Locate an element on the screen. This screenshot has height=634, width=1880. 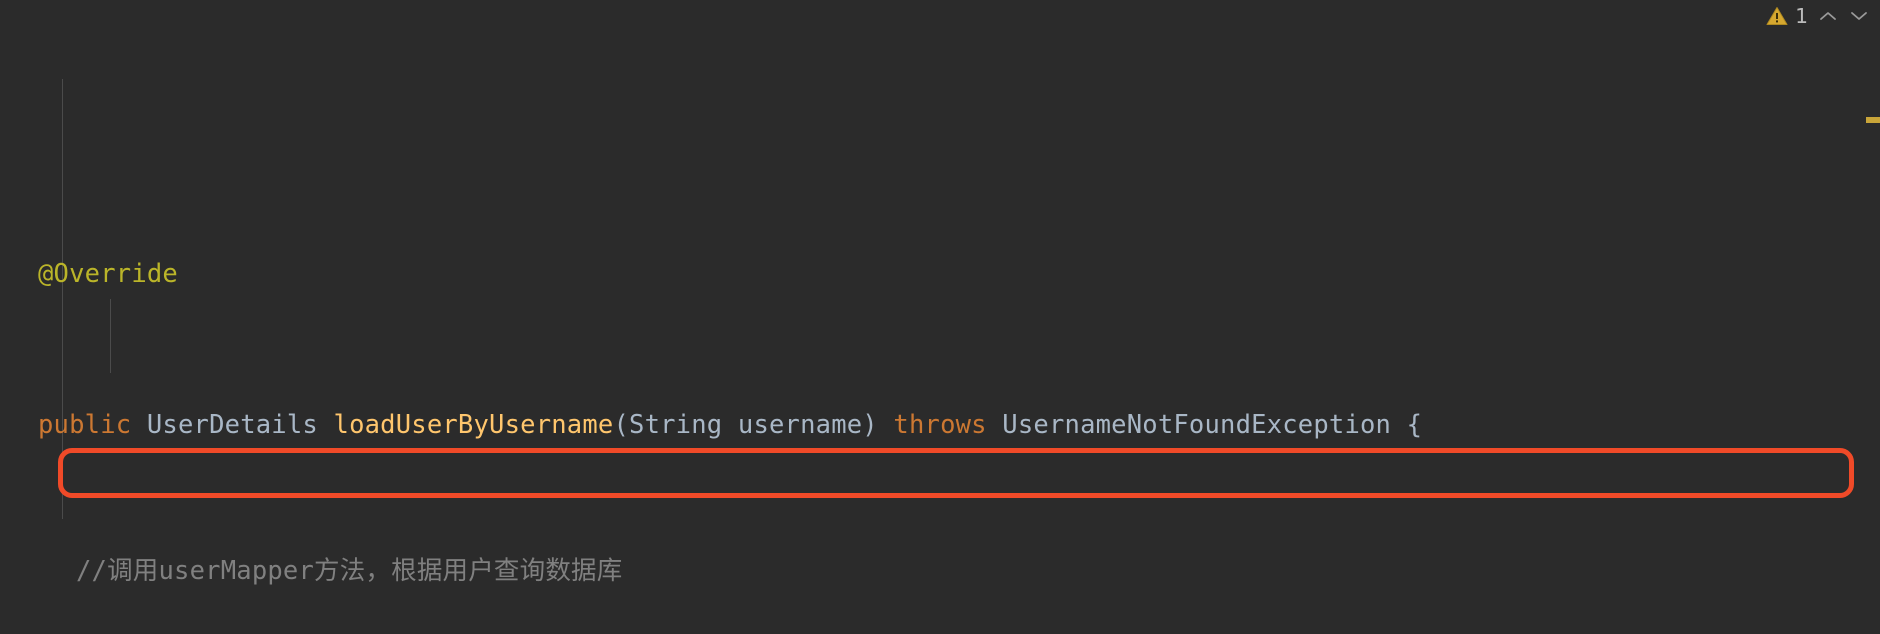
indent-guide-level2 is located at coordinates (110, 336).